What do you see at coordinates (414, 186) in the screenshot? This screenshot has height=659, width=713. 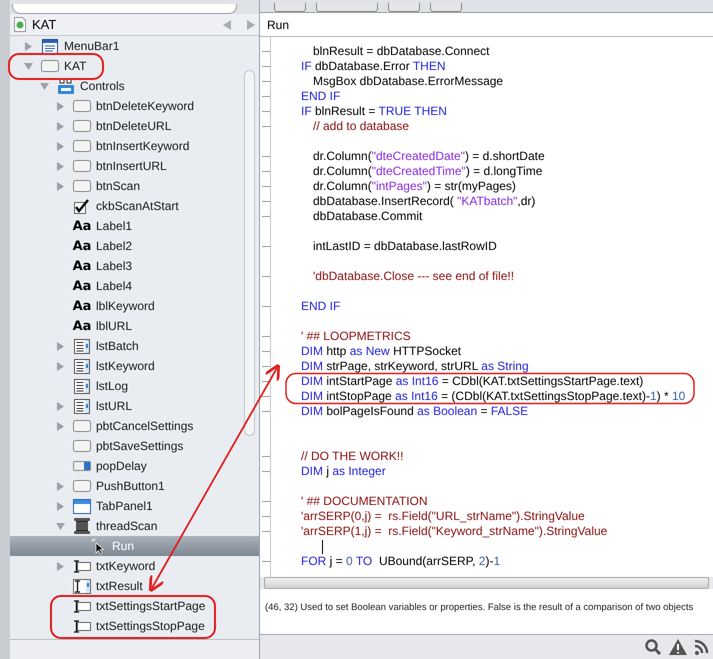 I see `code-line: dr.Column("intPages") = str(myPages)` at bounding box center [414, 186].